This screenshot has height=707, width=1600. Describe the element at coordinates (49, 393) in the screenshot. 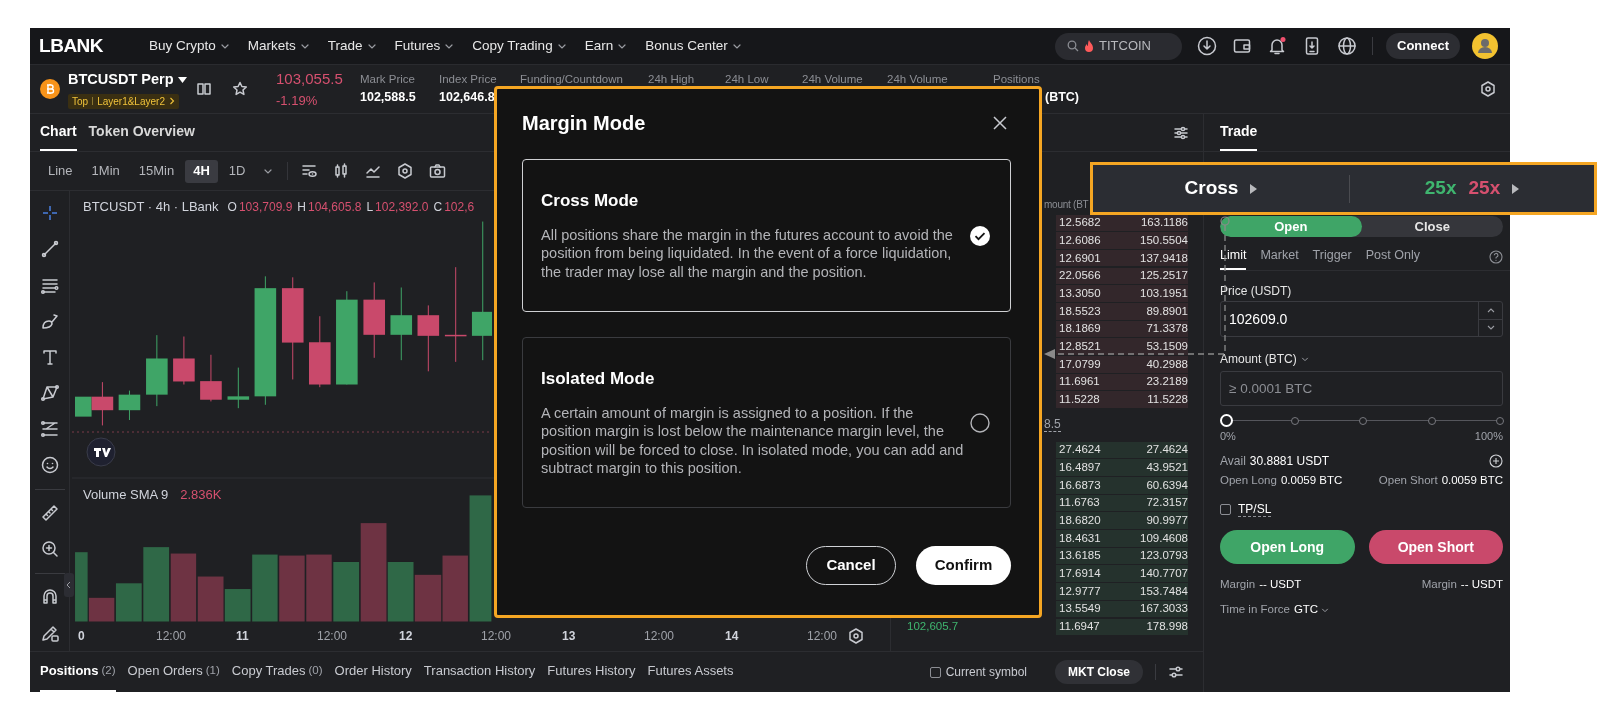

I see `pattern-icon` at that location.